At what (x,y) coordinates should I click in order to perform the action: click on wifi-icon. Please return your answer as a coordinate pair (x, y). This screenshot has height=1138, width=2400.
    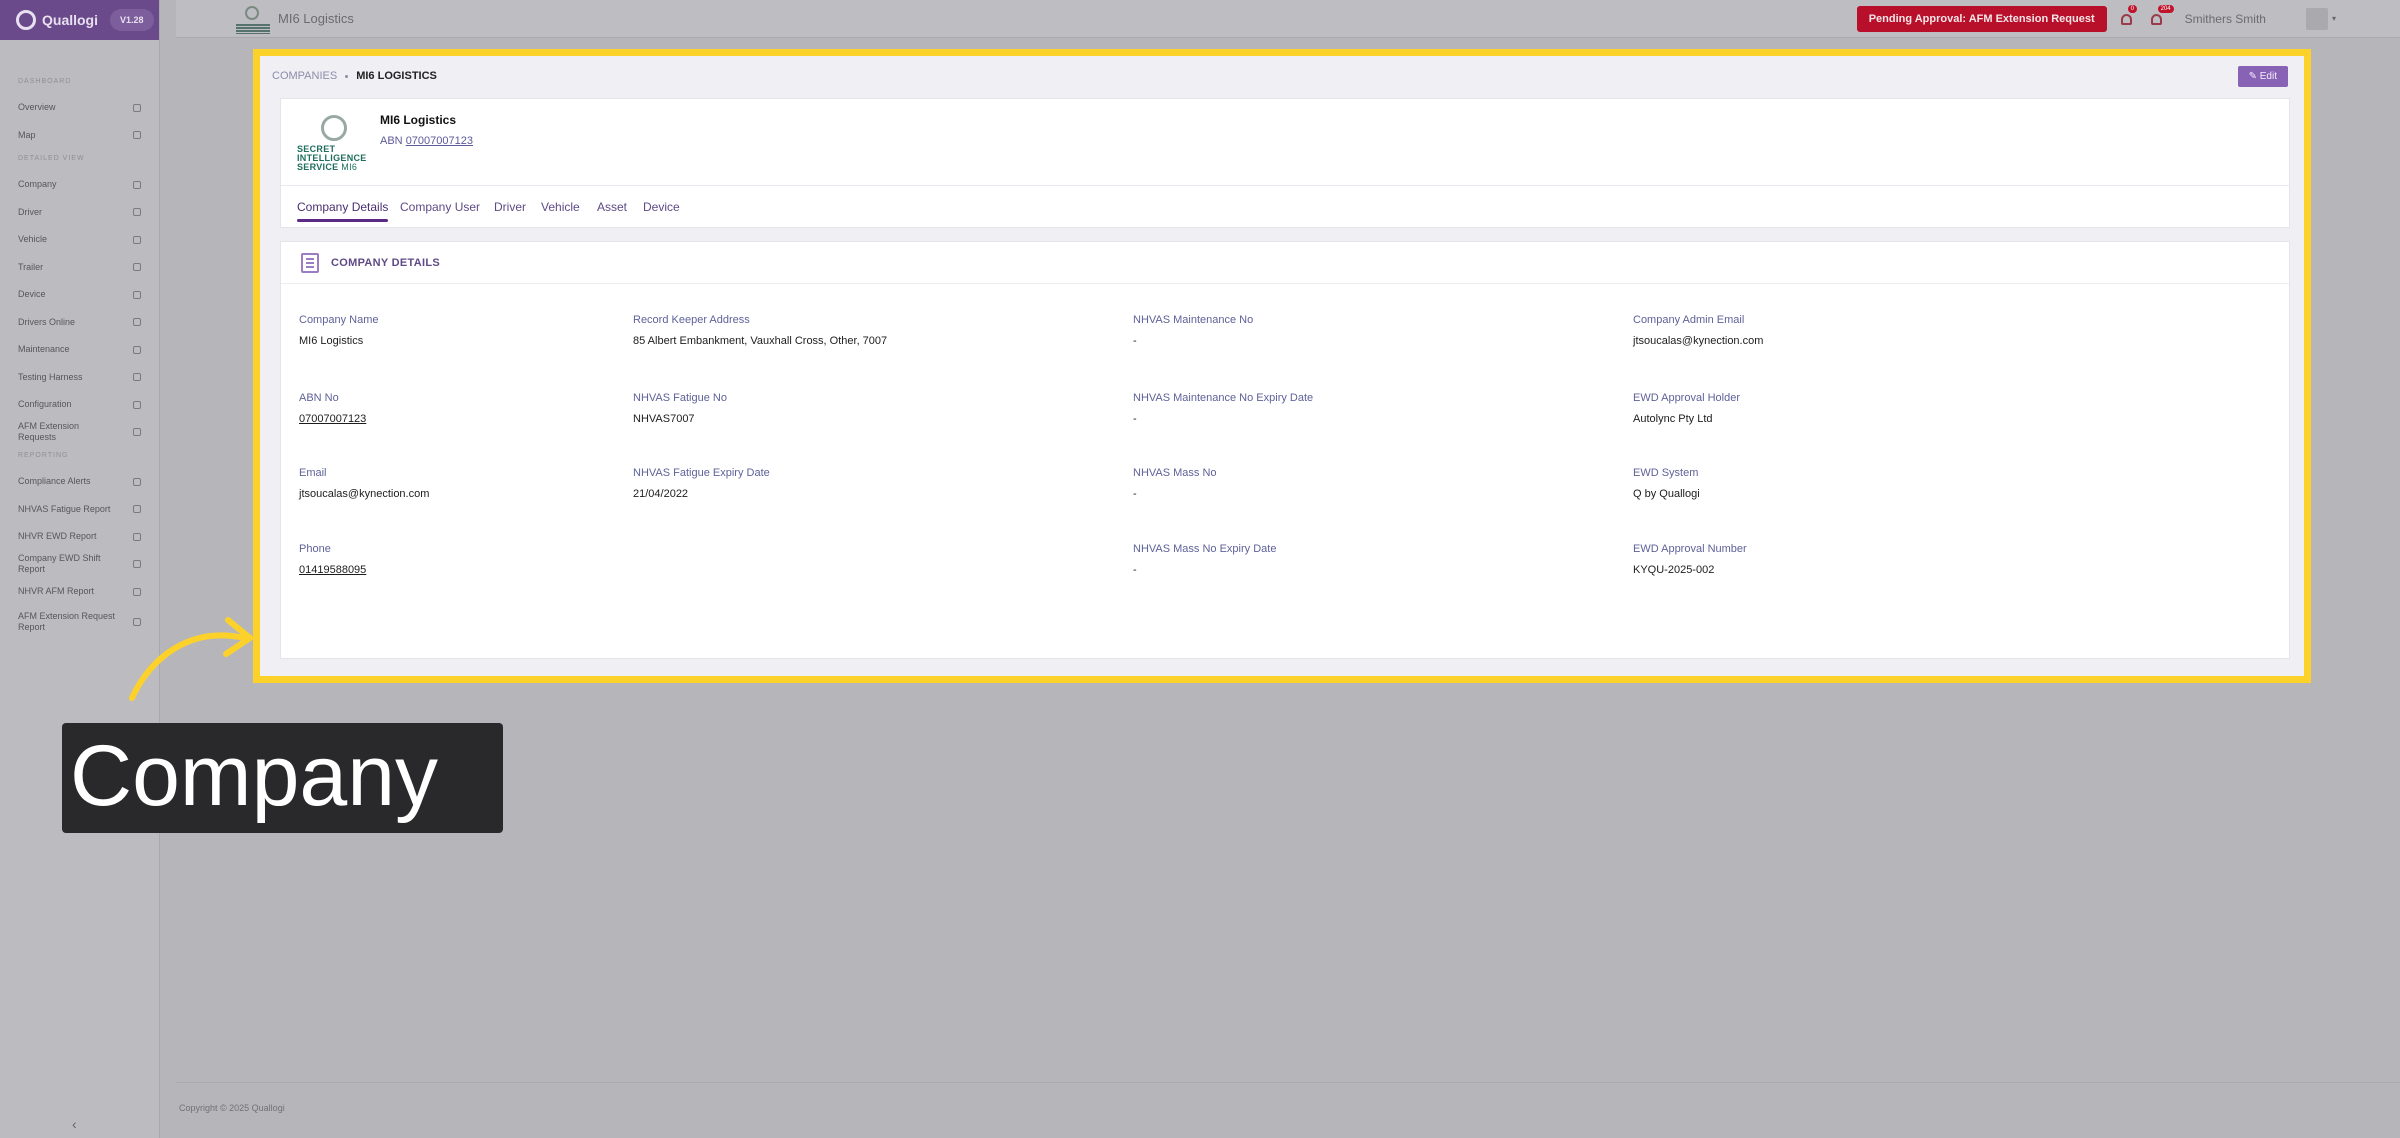
    Looking at the image, I should click on (137, 322).